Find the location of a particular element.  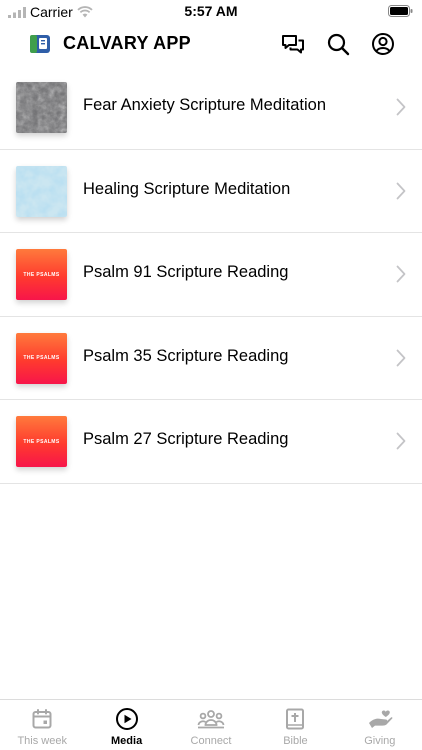

list-item-title: Psalm 35 Scripture Reading is located at coordinates (186, 355).